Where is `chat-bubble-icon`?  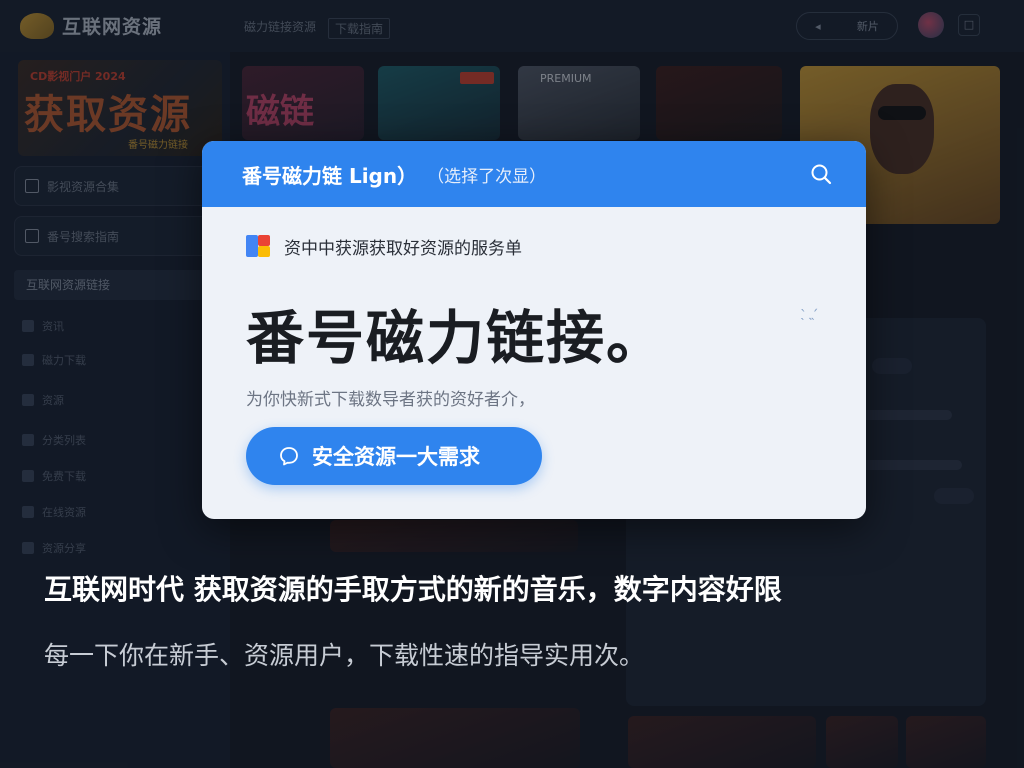 chat-bubble-icon is located at coordinates (289, 456).